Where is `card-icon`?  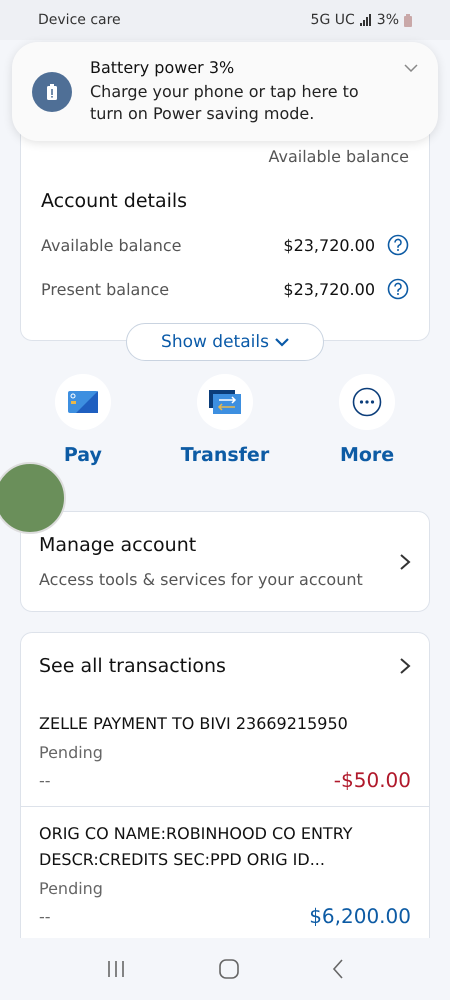
card-icon is located at coordinates (83, 402).